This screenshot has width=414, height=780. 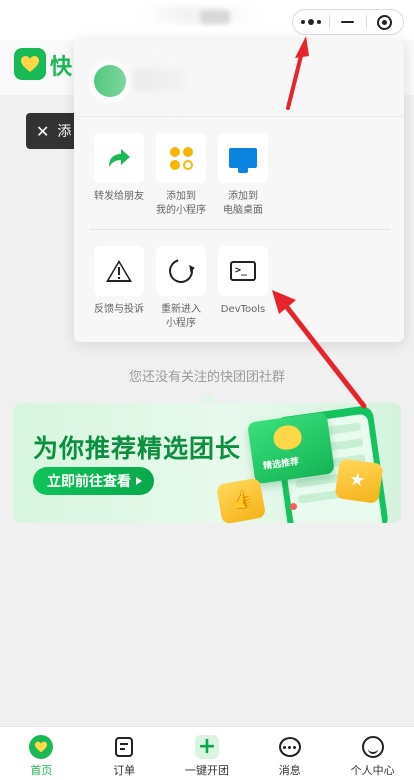 What do you see at coordinates (119, 168) in the screenshot?
I see `menu-item-share: 转发给朋友` at bounding box center [119, 168].